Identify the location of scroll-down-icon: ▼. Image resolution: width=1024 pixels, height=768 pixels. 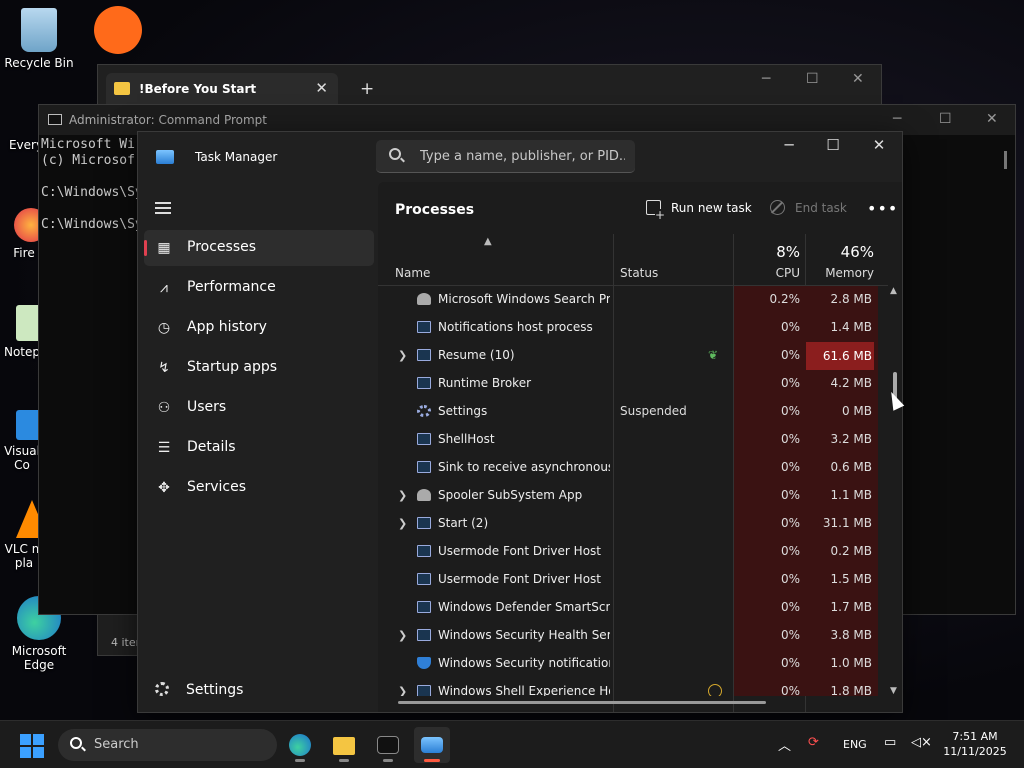
(893, 691).